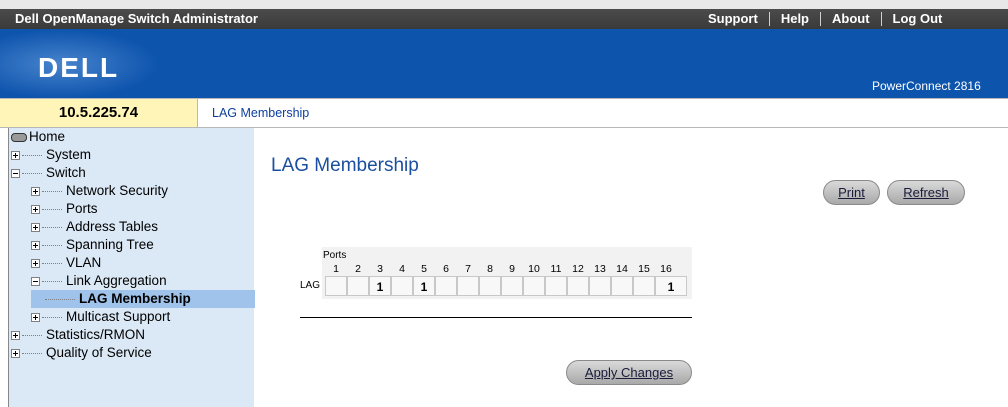 The image size is (1008, 407). I want to click on address-strip: 10.5.225.74 LAG Membership, so click(504, 113).